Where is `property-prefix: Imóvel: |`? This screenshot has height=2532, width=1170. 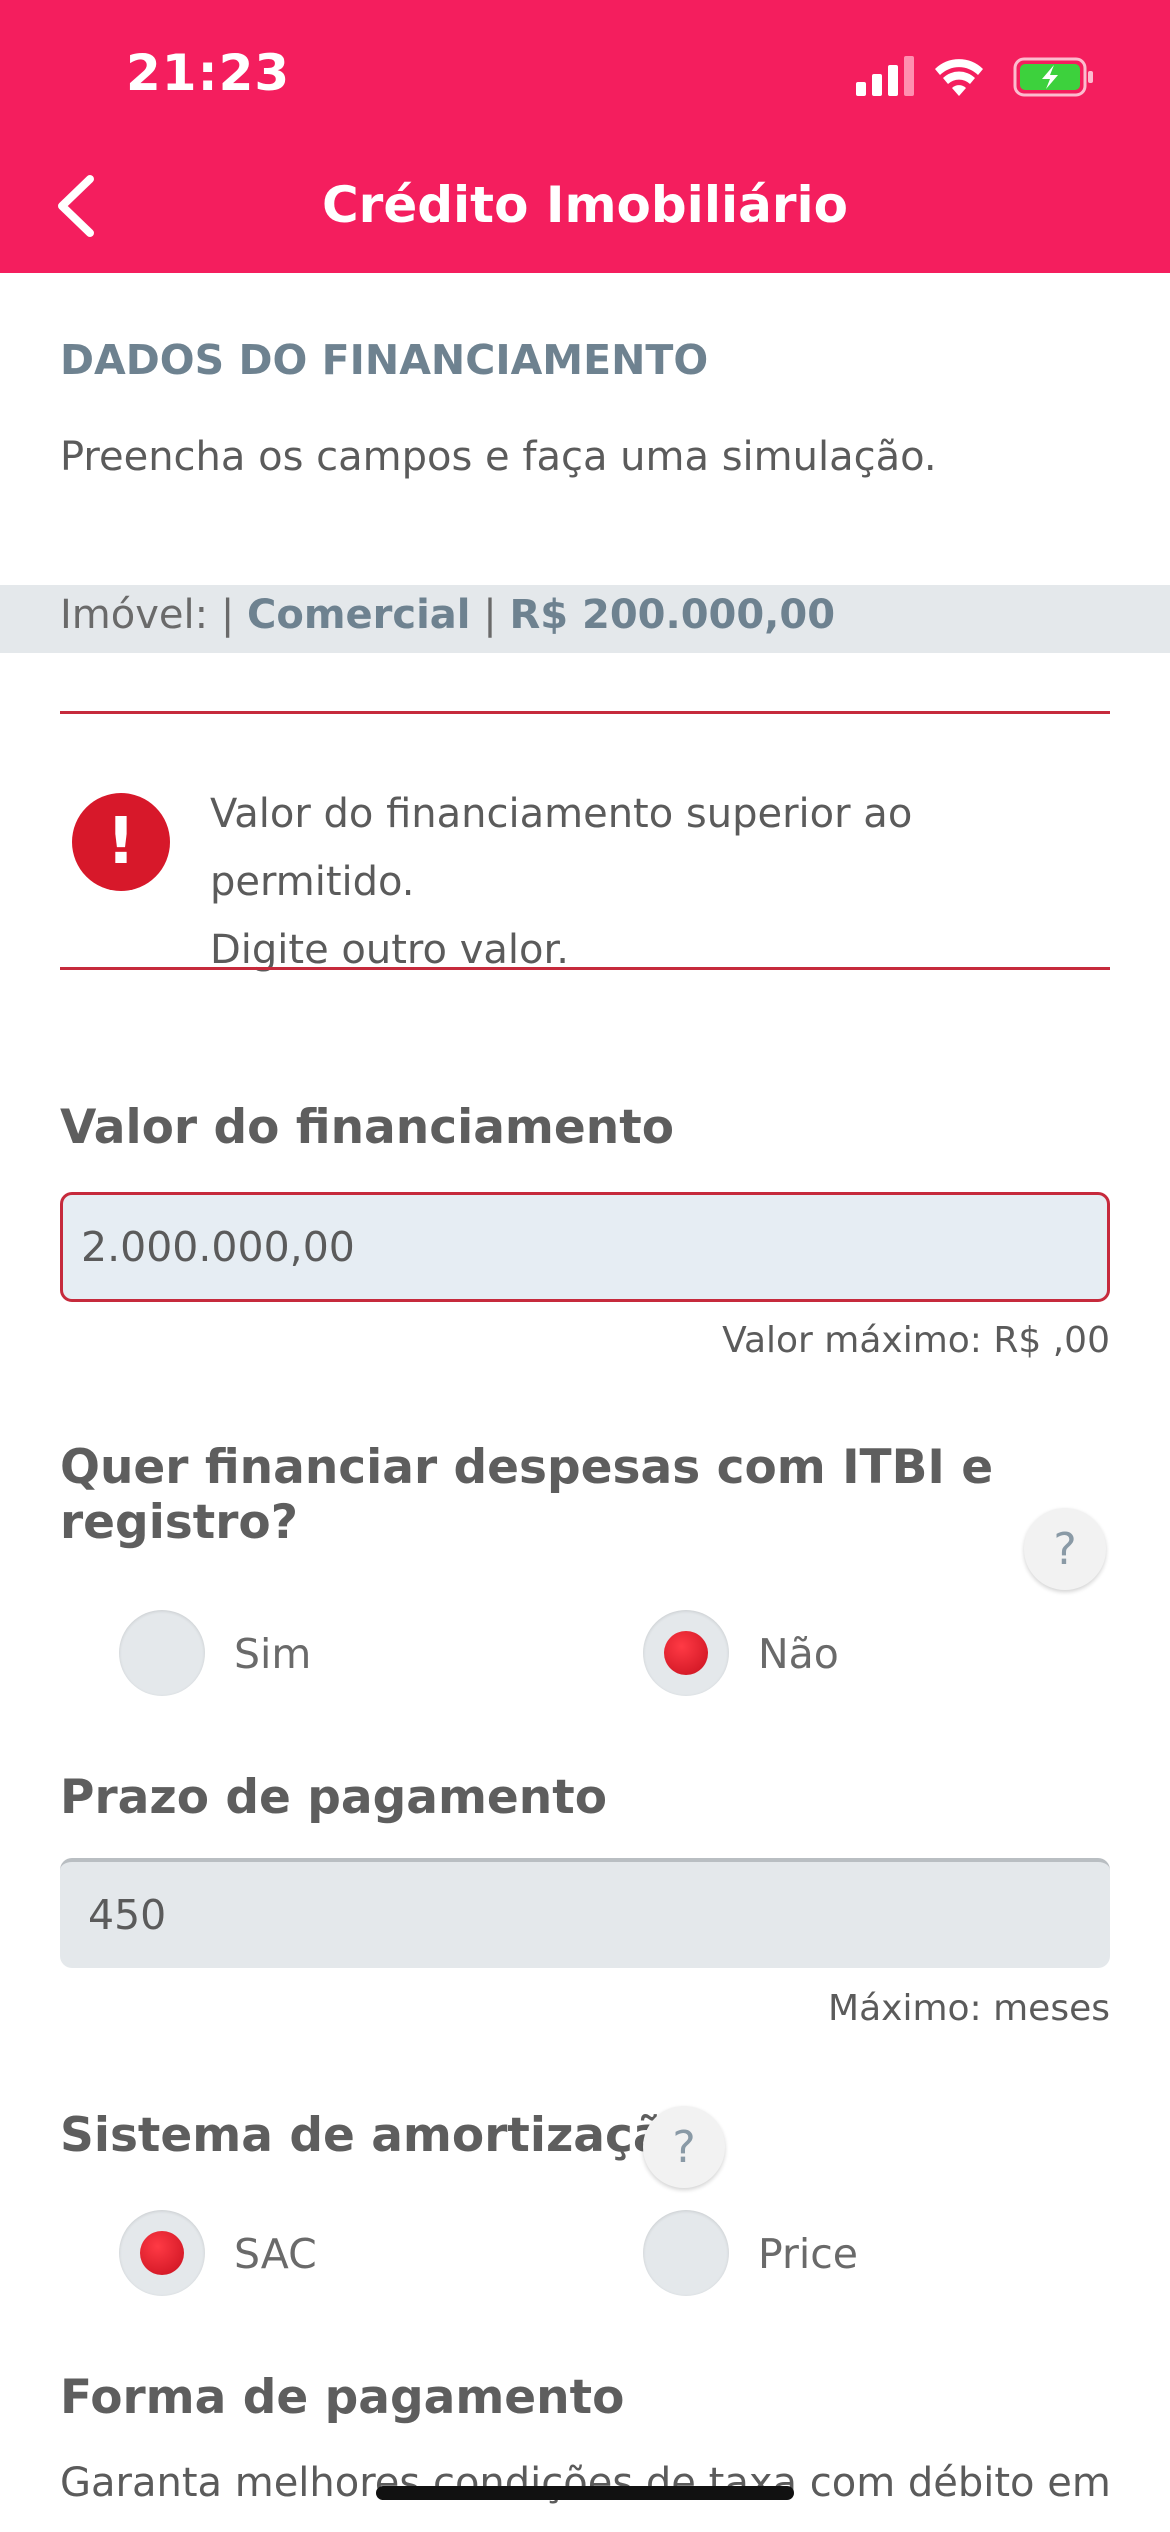 property-prefix: Imóvel: | is located at coordinates (147, 615).